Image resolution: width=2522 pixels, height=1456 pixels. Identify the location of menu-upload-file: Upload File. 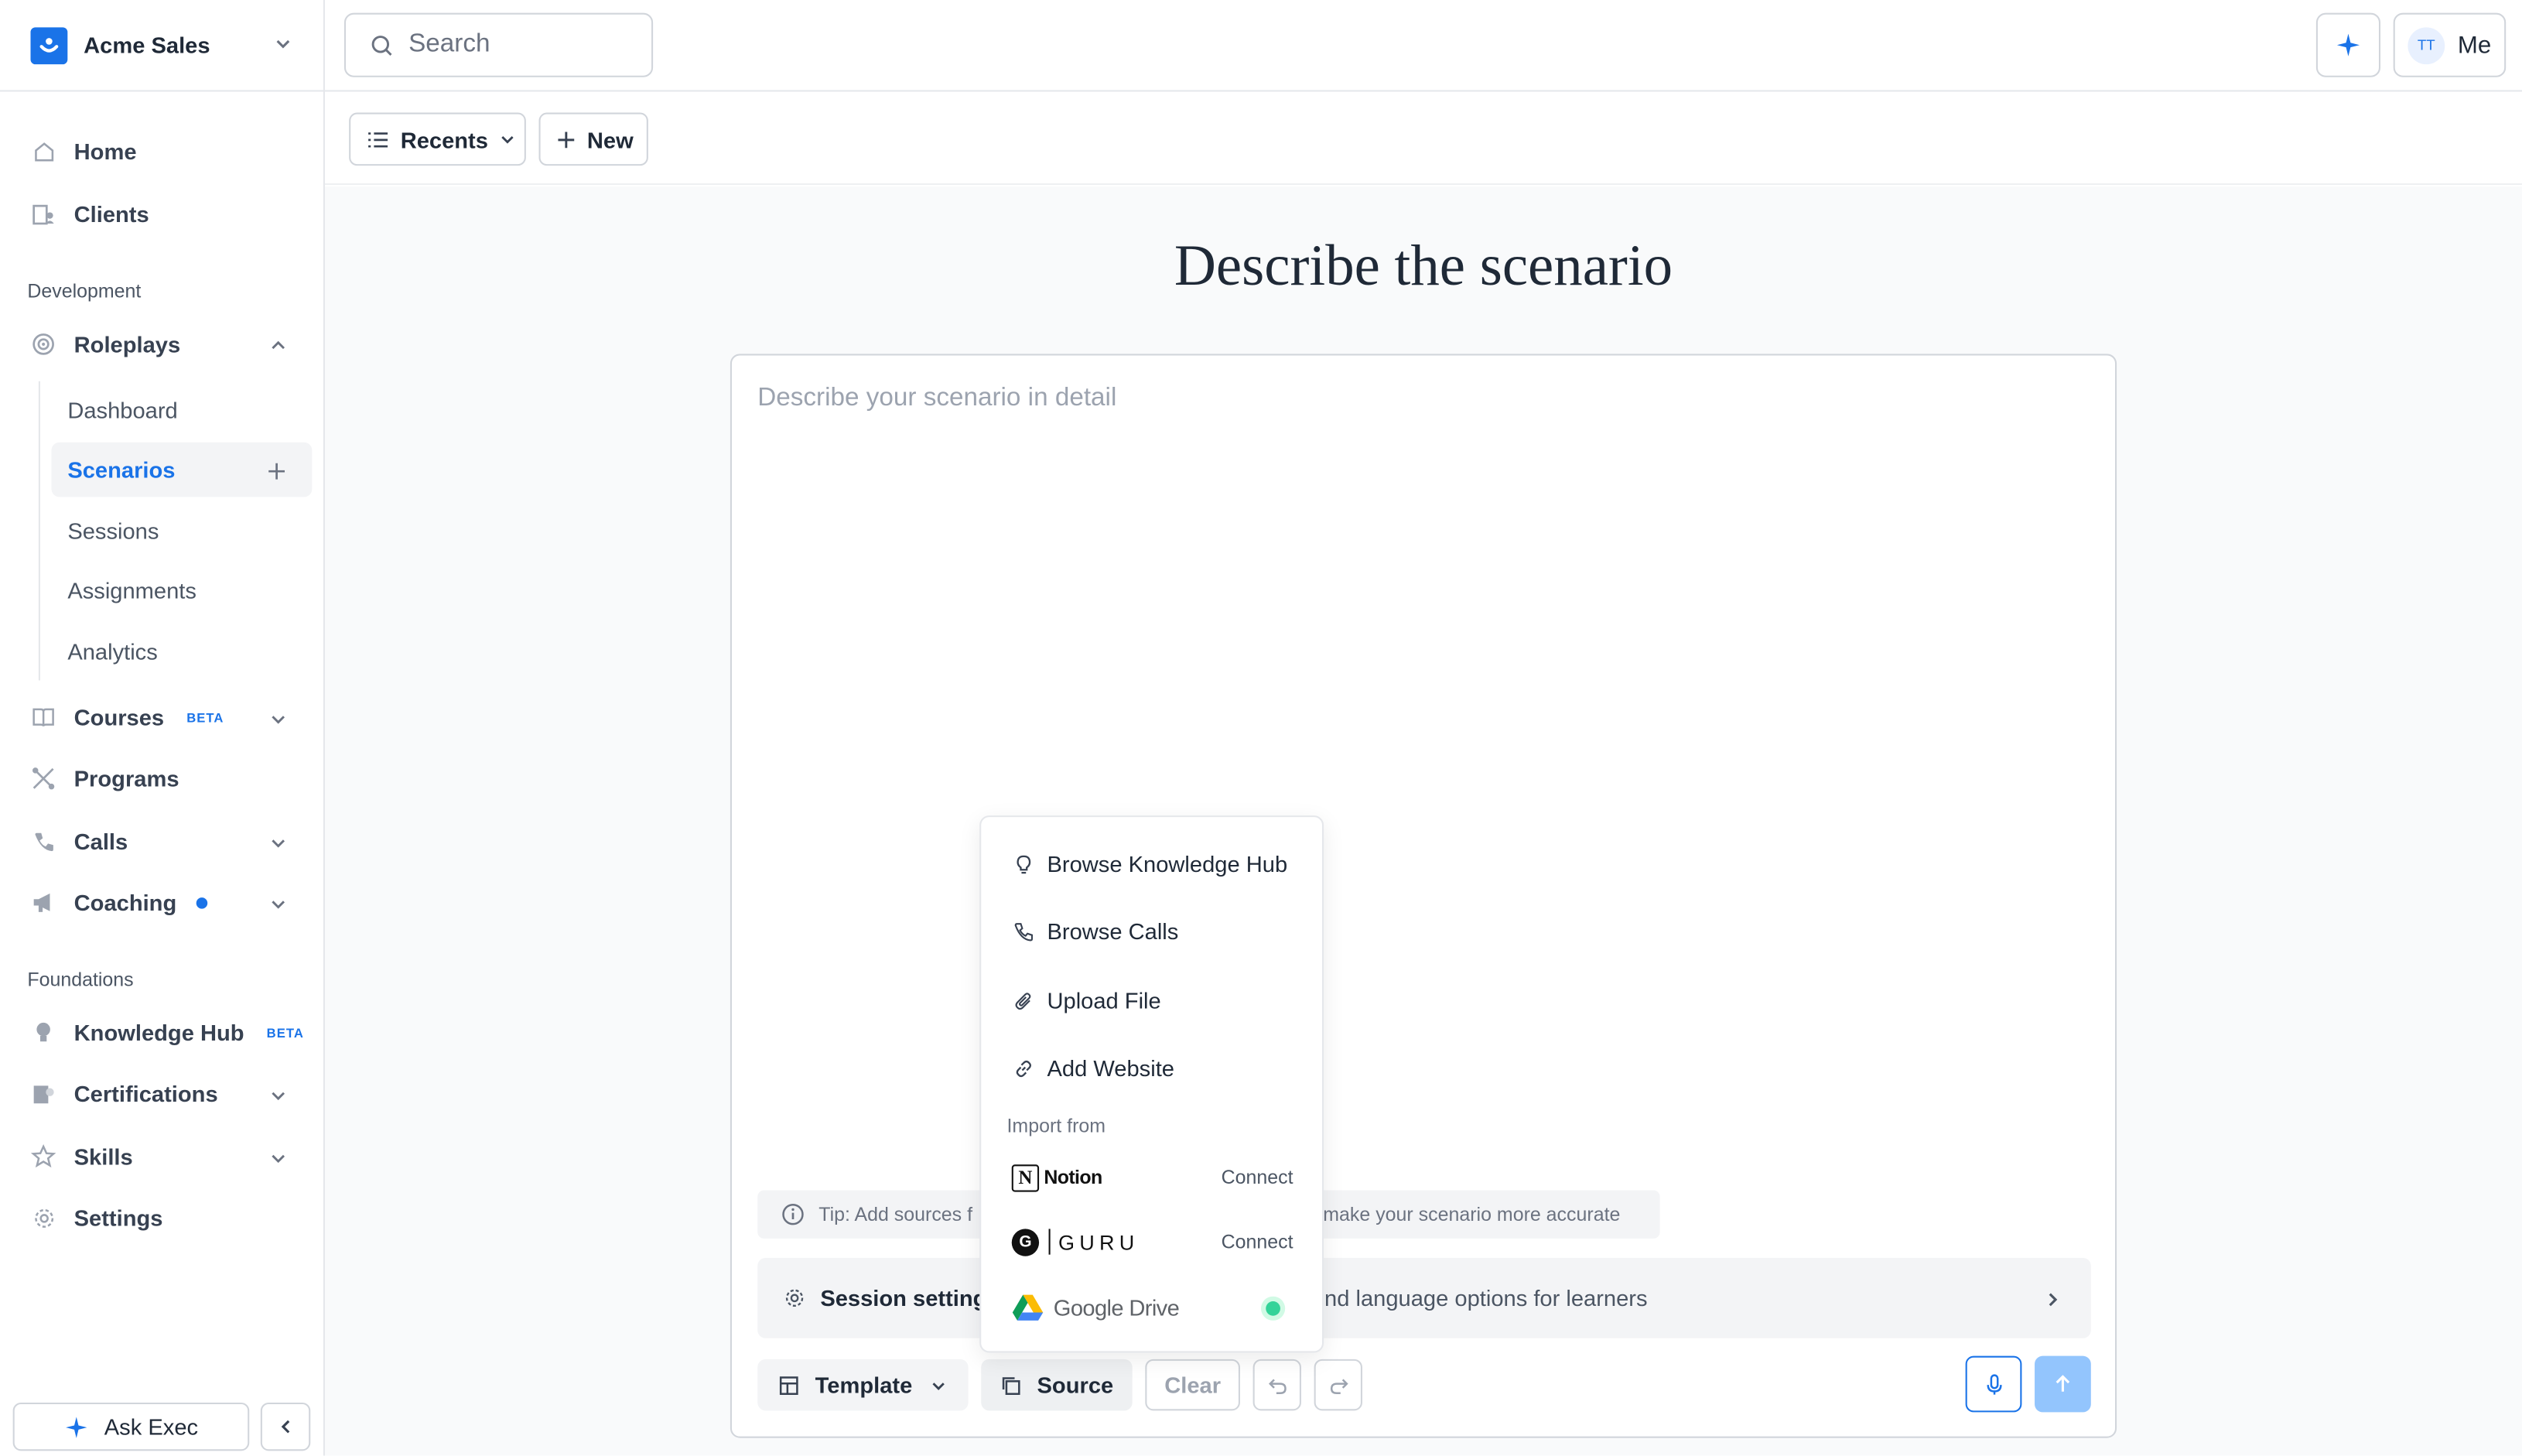
(1153, 1001).